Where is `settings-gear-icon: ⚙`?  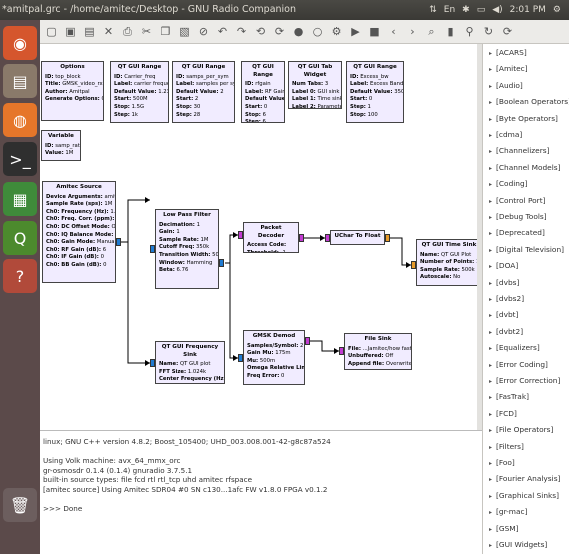
settings-gear-icon: ⚙ is located at coordinates (557, 10).